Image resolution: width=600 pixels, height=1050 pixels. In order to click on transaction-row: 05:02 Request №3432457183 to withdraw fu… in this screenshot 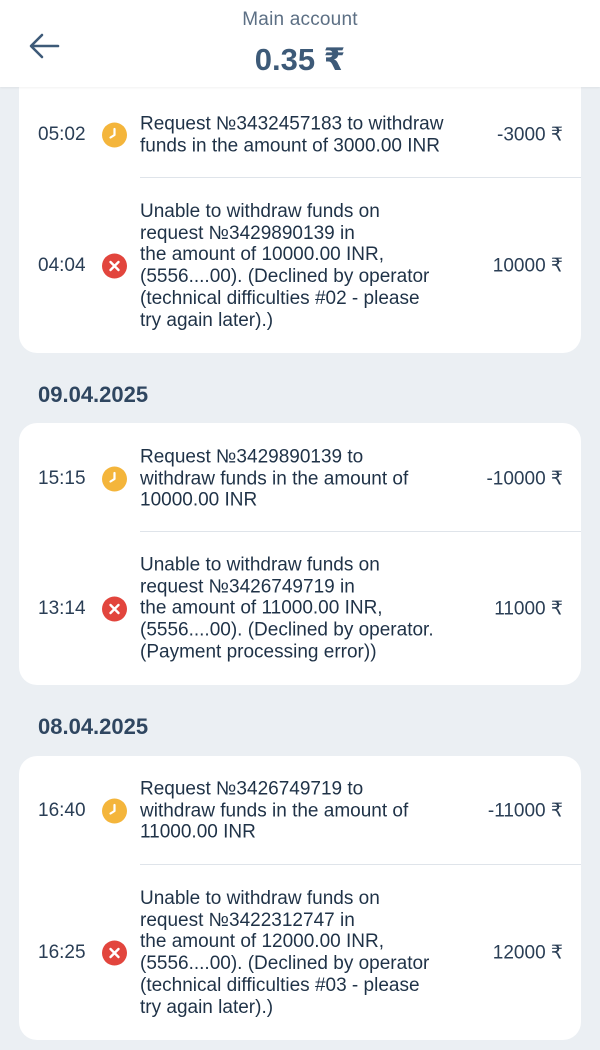, I will do `click(300, 132)`.